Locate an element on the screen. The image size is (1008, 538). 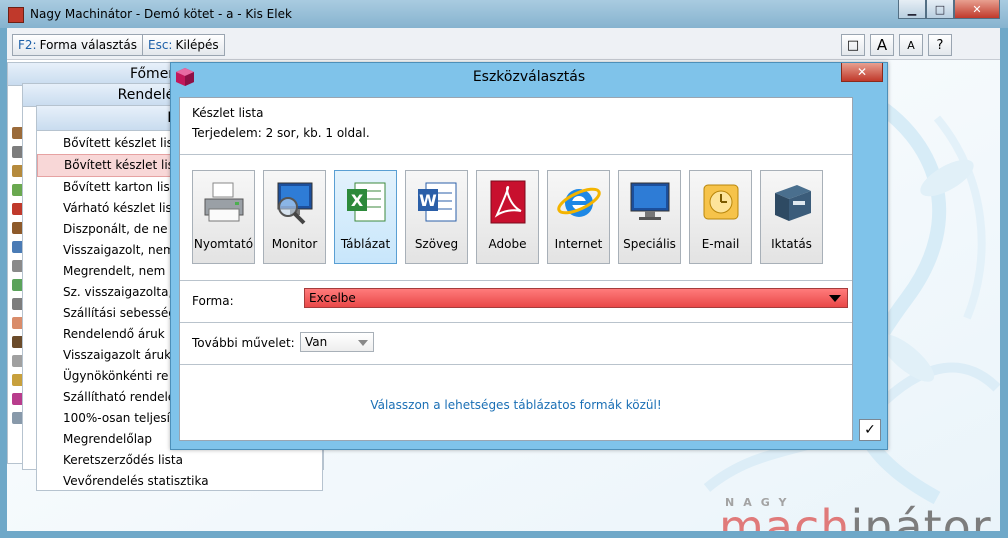
email-tool-button: E-mail is located at coordinates (720, 217).